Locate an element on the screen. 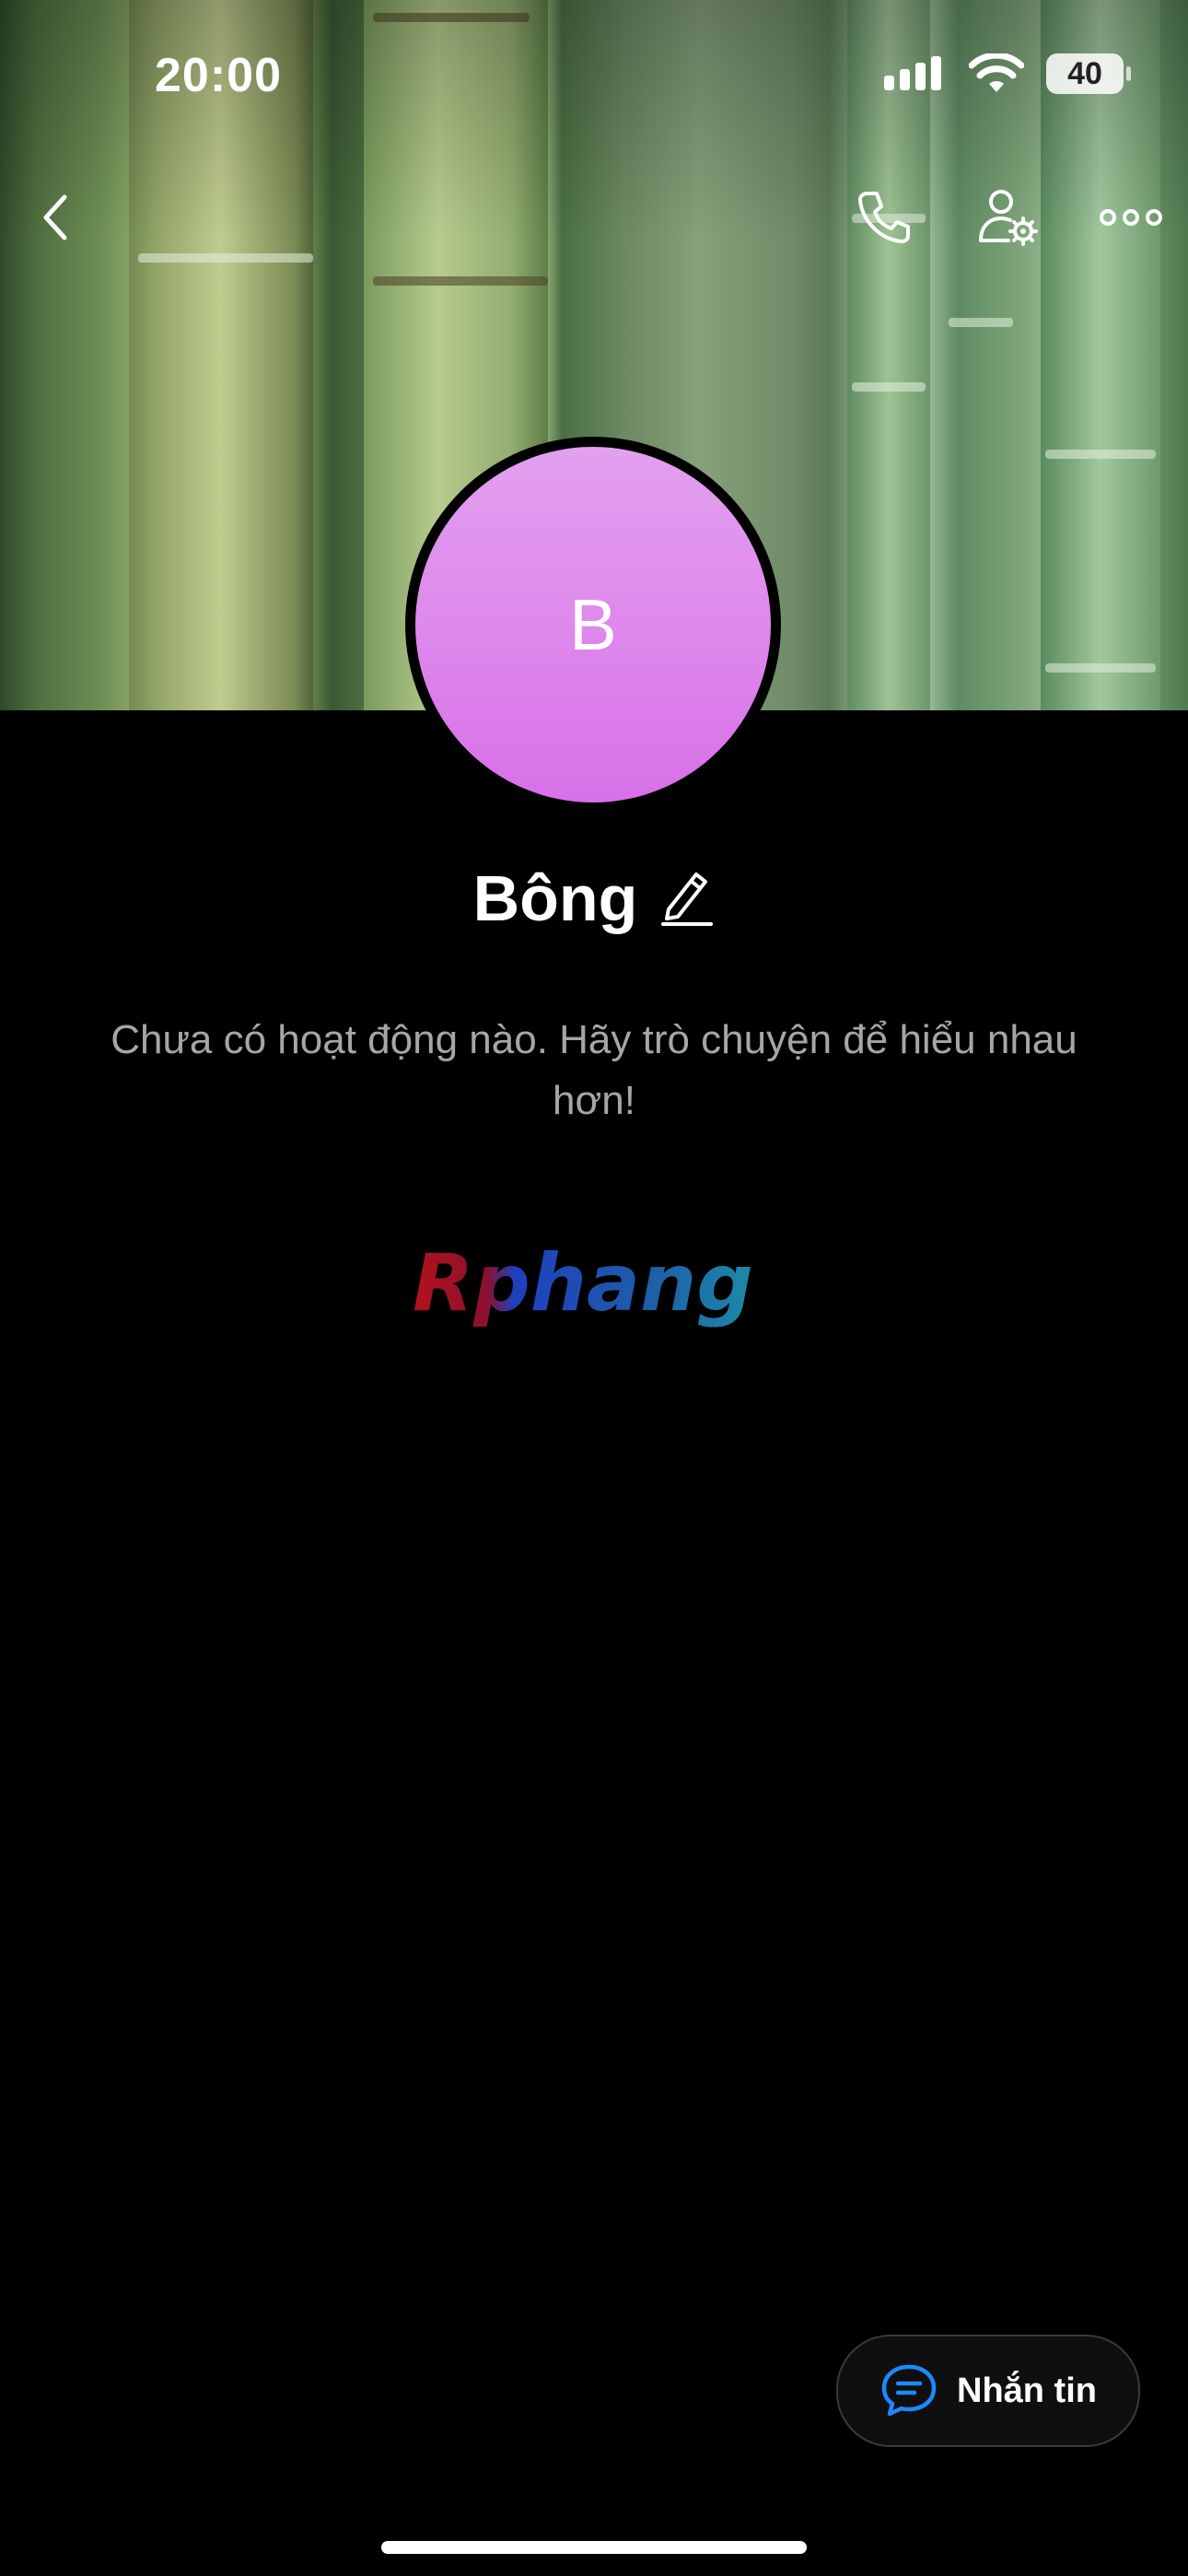 The image size is (1188, 2576). battery-level: 40 is located at coordinates (1084, 73).